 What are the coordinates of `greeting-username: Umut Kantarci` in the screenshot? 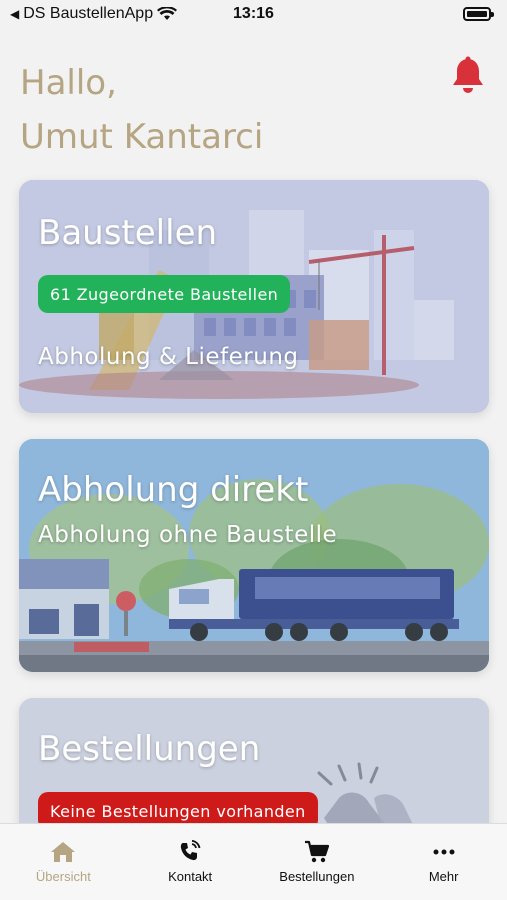 It's located at (142, 137).